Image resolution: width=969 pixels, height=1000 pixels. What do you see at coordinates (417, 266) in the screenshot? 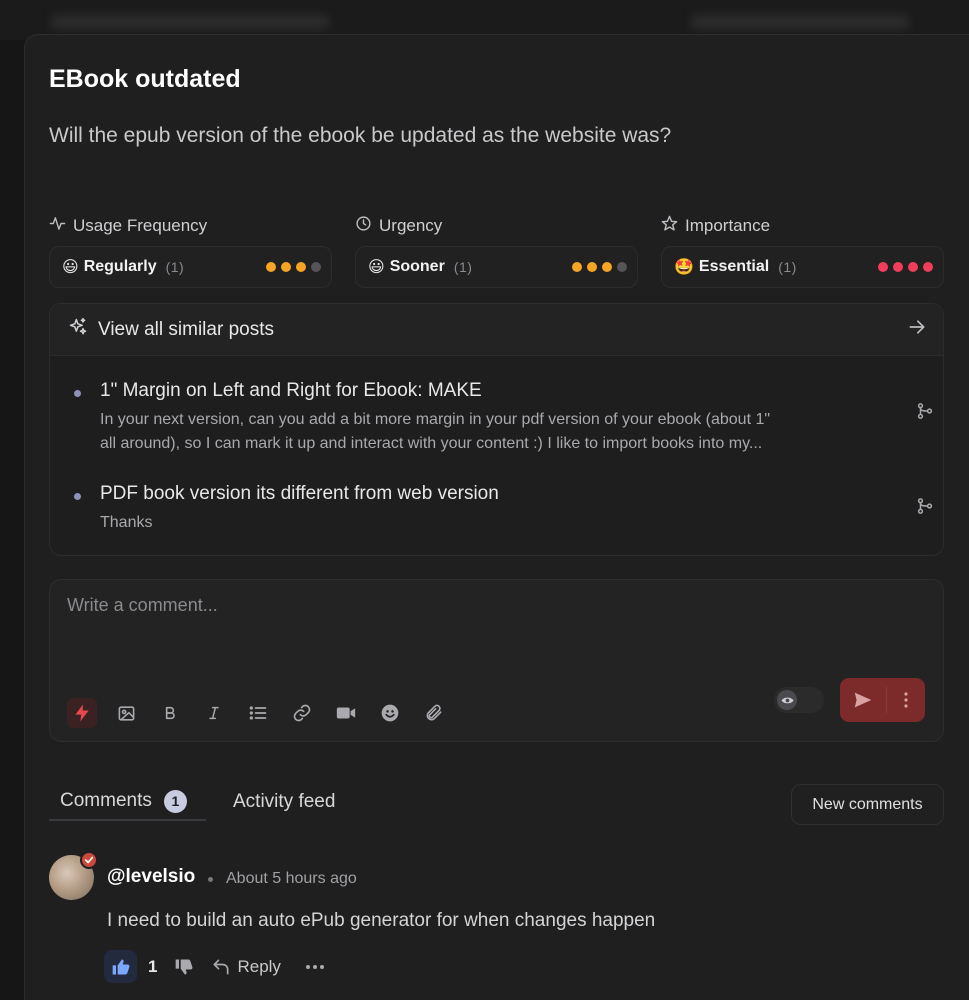
I see `metric-value: Sooner` at bounding box center [417, 266].